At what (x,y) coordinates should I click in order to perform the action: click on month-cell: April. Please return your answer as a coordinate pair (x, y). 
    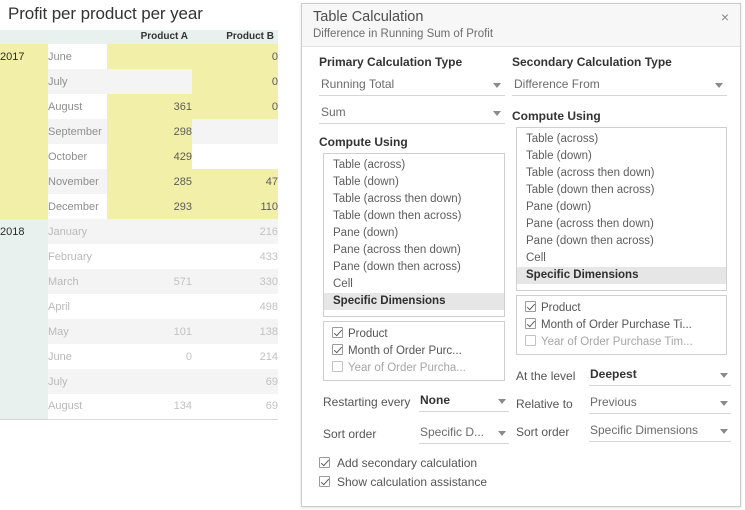
    Looking at the image, I should click on (77, 306).